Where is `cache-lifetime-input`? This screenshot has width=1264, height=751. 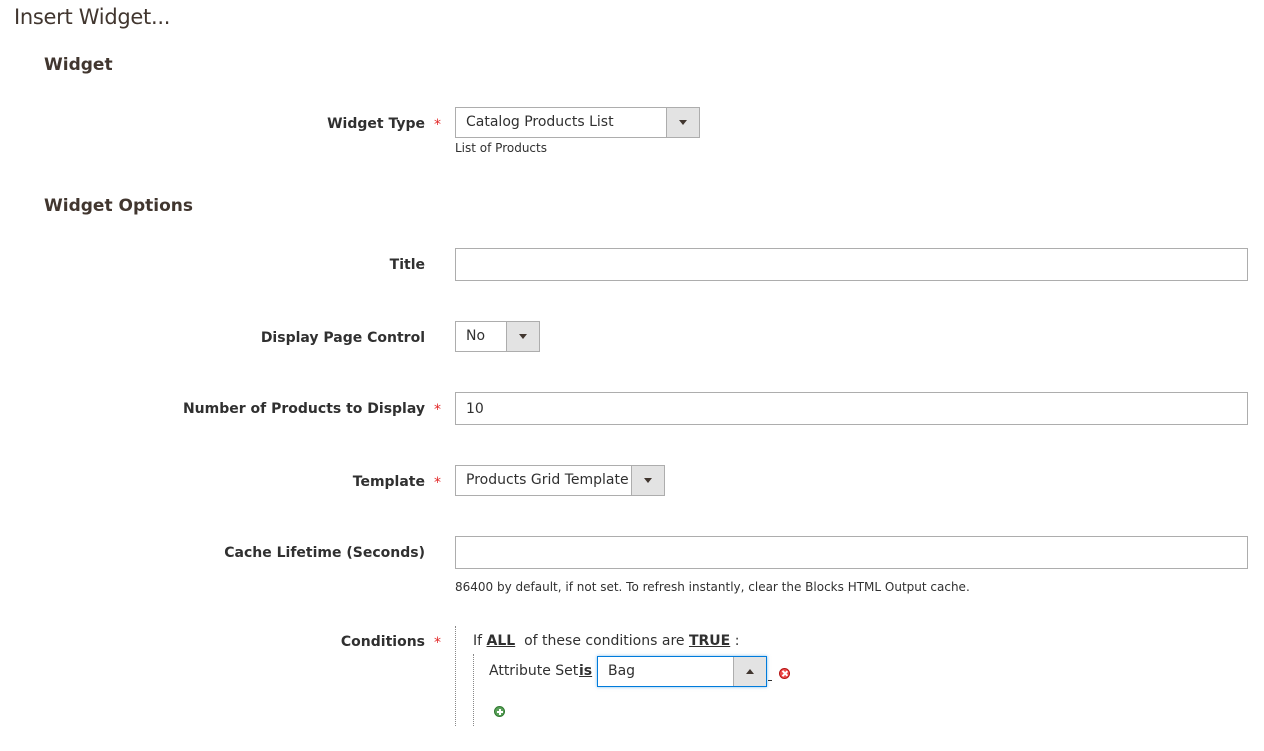 cache-lifetime-input is located at coordinates (851, 552).